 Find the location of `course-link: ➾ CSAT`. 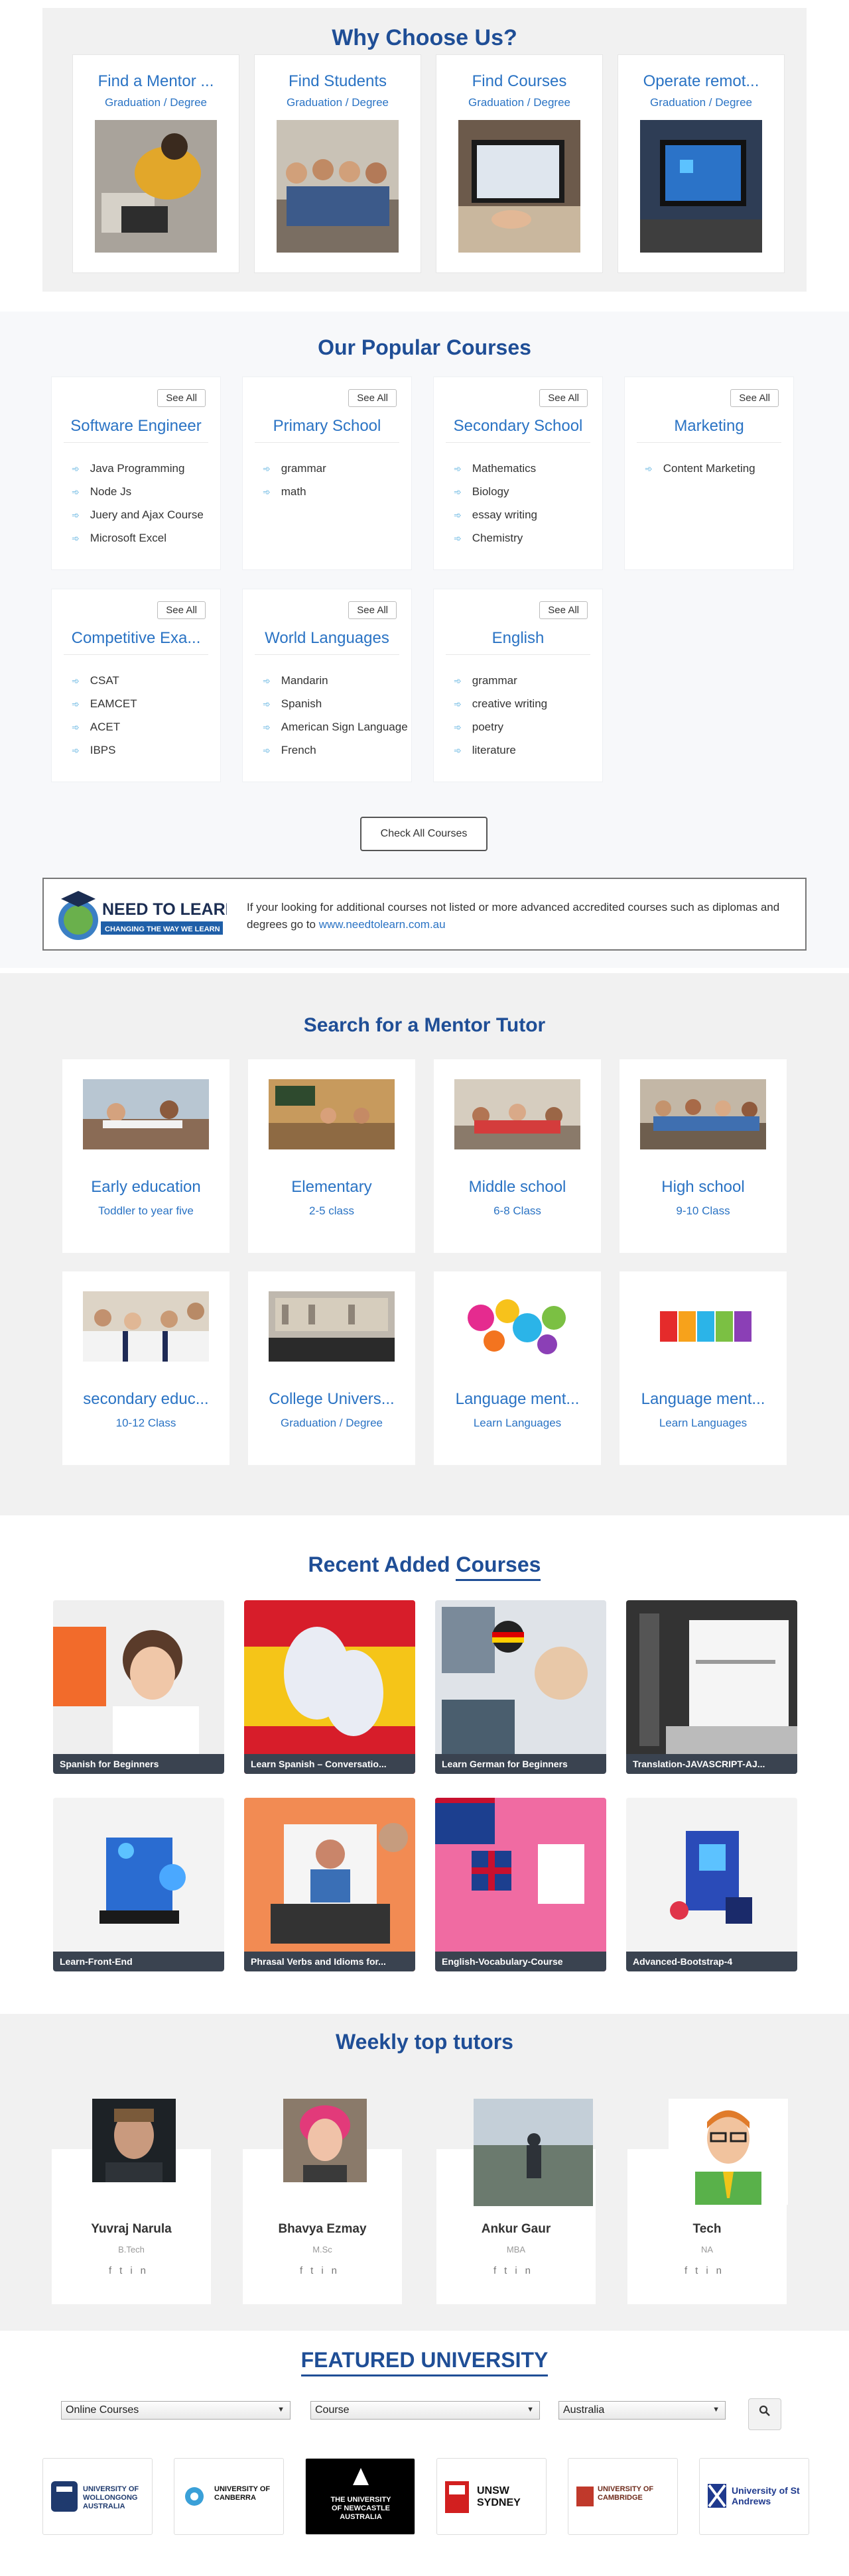

course-link: ➾ CSAT is located at coordinates (105, 681).